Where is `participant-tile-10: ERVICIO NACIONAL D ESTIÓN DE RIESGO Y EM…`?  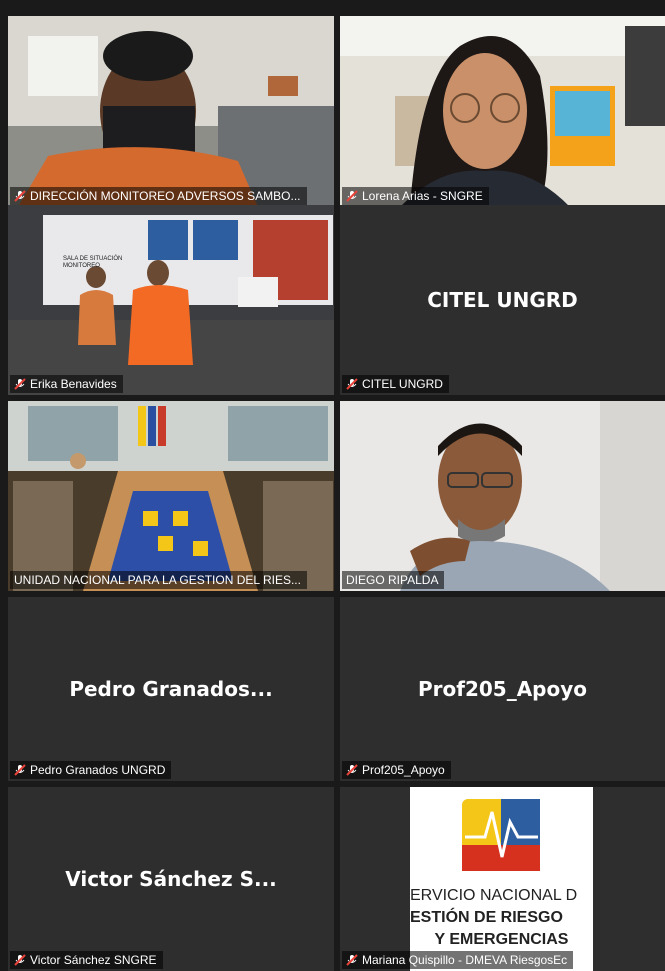
participant-tile-10: ERVICIO NACIONAL D ESTIÓN DE RIESGO Y EM… is located at coordinates (502, 879).